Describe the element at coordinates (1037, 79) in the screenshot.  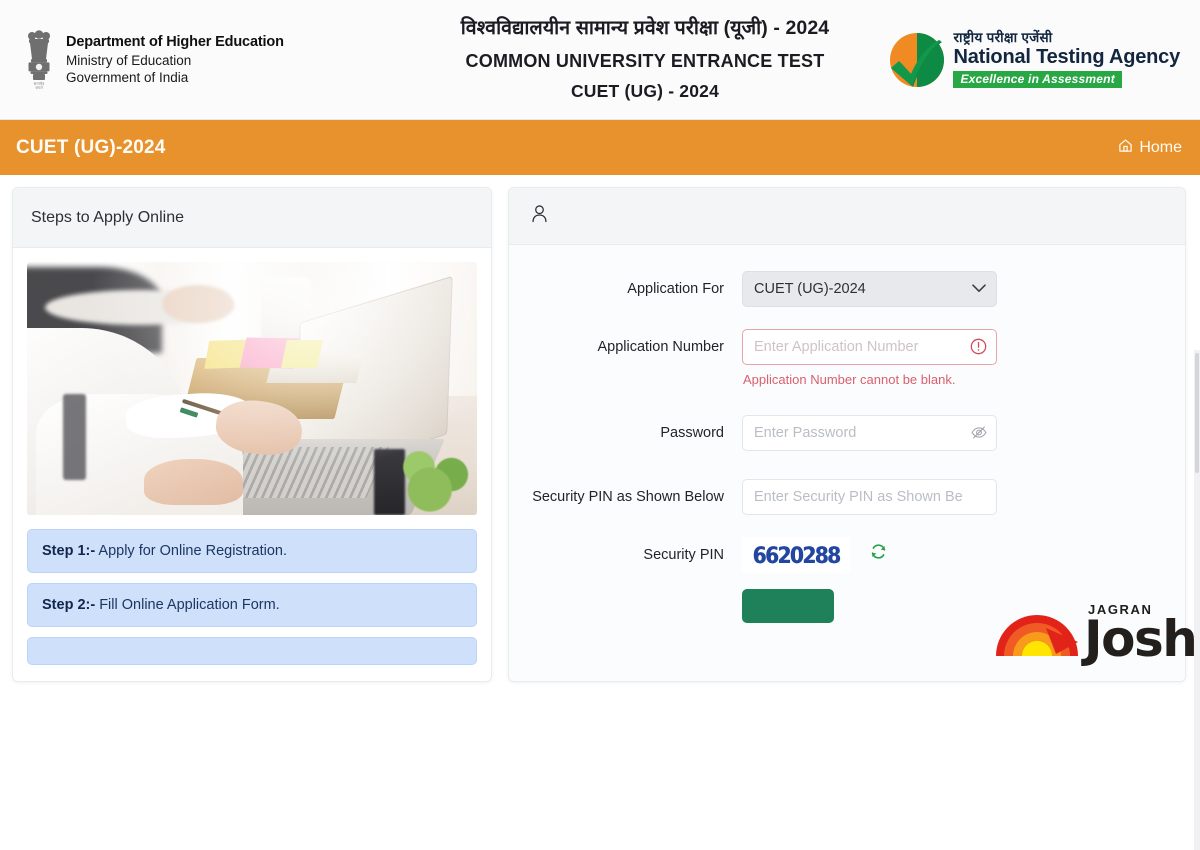
I see `nta-tagline: Excellence in Assessment` at that location.